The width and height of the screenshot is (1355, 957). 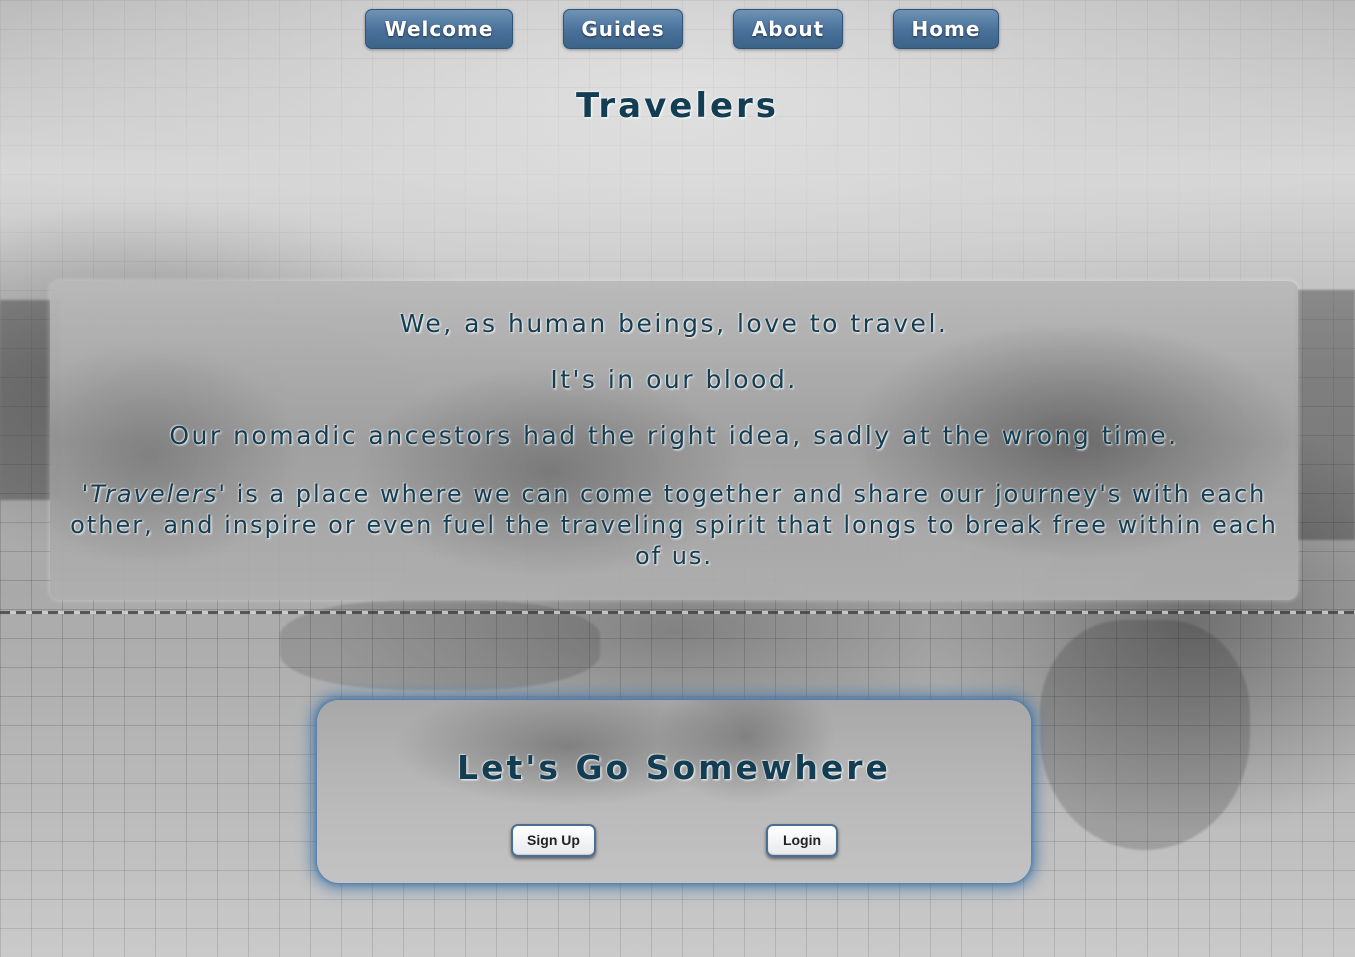 What do you see at coordinates (788, 29) in the screenshot?
I see `nav-about-button: About` at bounding box center [788, 29].